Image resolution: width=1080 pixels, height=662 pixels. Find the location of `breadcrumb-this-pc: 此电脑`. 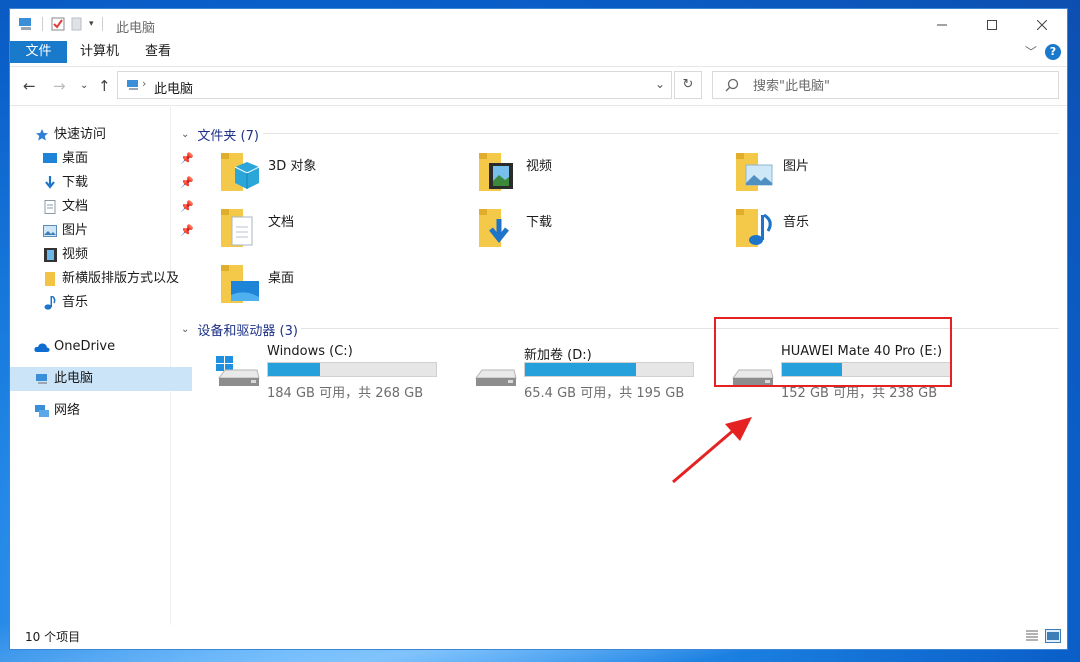

breadcrumb-this-pc: 此电脑 is located at coordinates (173, 87).